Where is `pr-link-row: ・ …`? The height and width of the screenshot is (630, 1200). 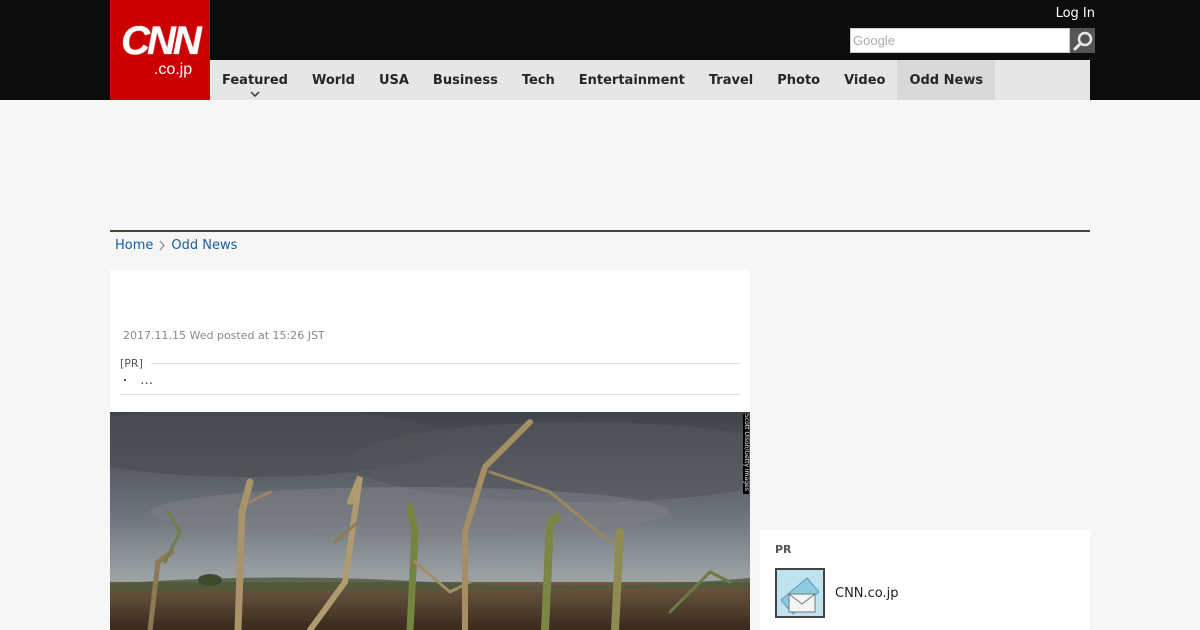 pr-link-row: ・ … is located at coordinates (430, 383).